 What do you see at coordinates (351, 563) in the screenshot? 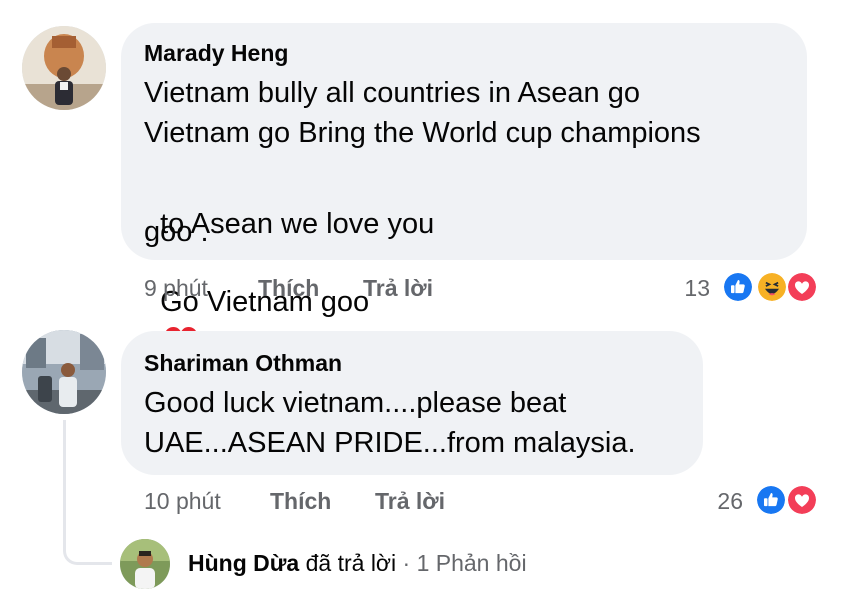
I see `reply-action: đã trả lời` at bounding box center [351, 563].